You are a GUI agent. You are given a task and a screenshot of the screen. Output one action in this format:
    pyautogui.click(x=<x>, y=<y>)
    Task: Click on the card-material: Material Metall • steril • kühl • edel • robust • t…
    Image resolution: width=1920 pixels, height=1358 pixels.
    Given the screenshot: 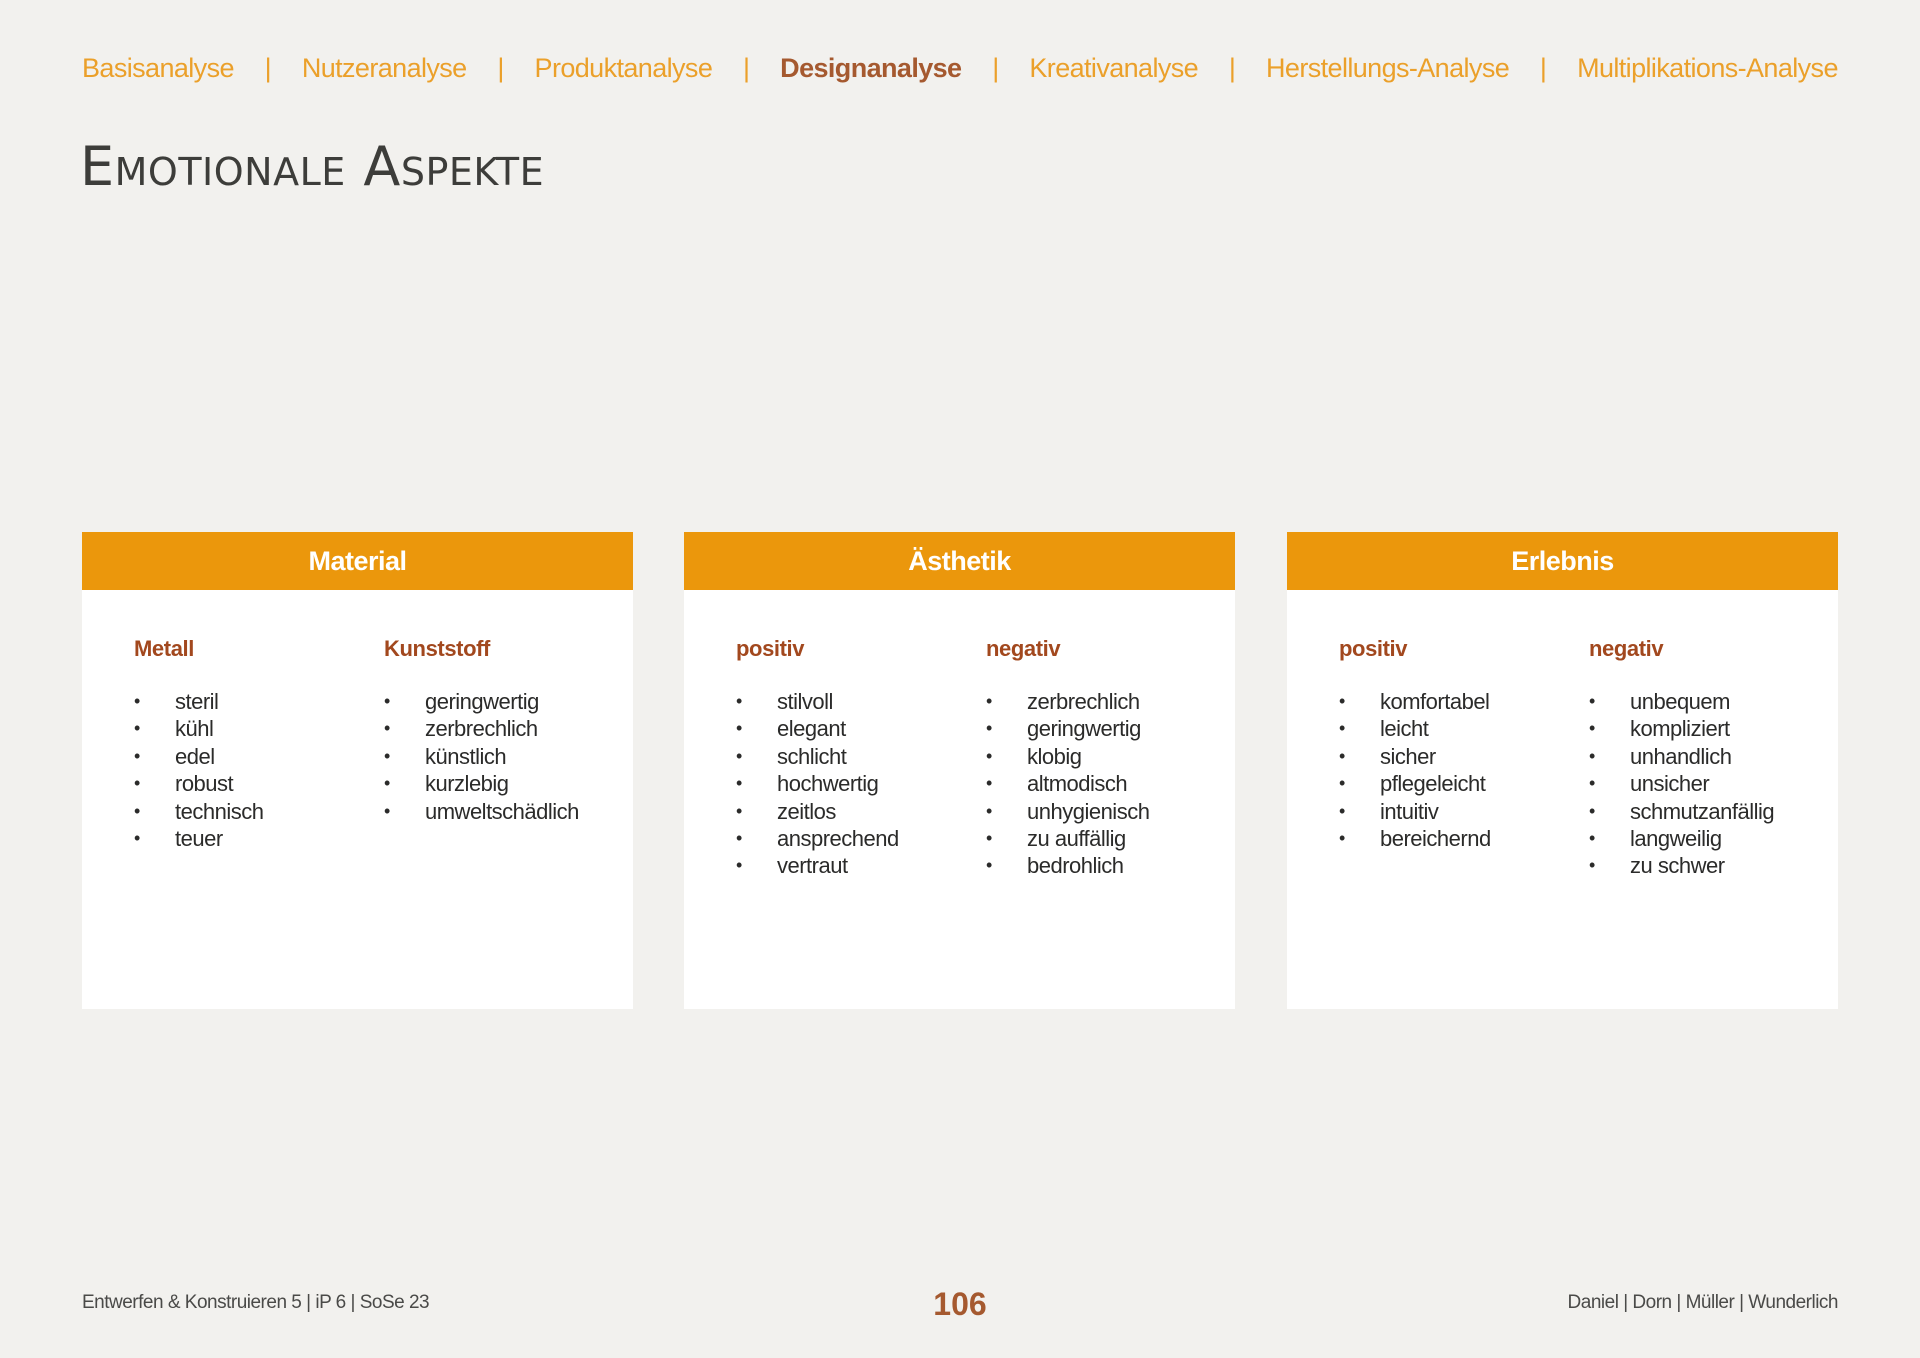 What is the action you would take?
    pyautogui.click(x=357, y=770)
    